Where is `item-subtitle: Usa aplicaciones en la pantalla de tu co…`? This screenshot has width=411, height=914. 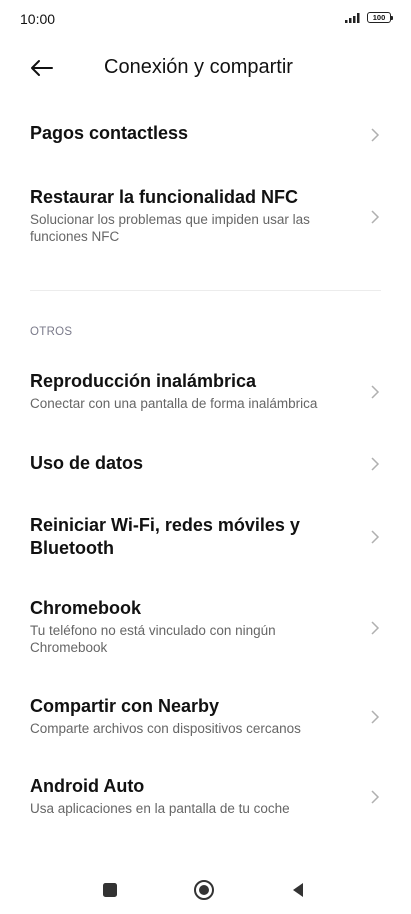 item-subtitle: Usa aplicaciones en la pantalla de tu co… is located at coordinates (160, 808).